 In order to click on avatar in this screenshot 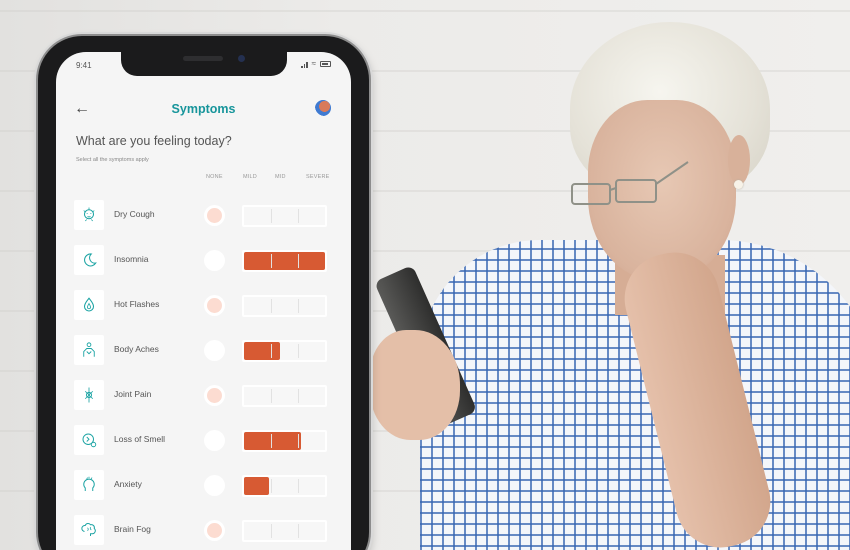, I will do `click(323, 108)`.